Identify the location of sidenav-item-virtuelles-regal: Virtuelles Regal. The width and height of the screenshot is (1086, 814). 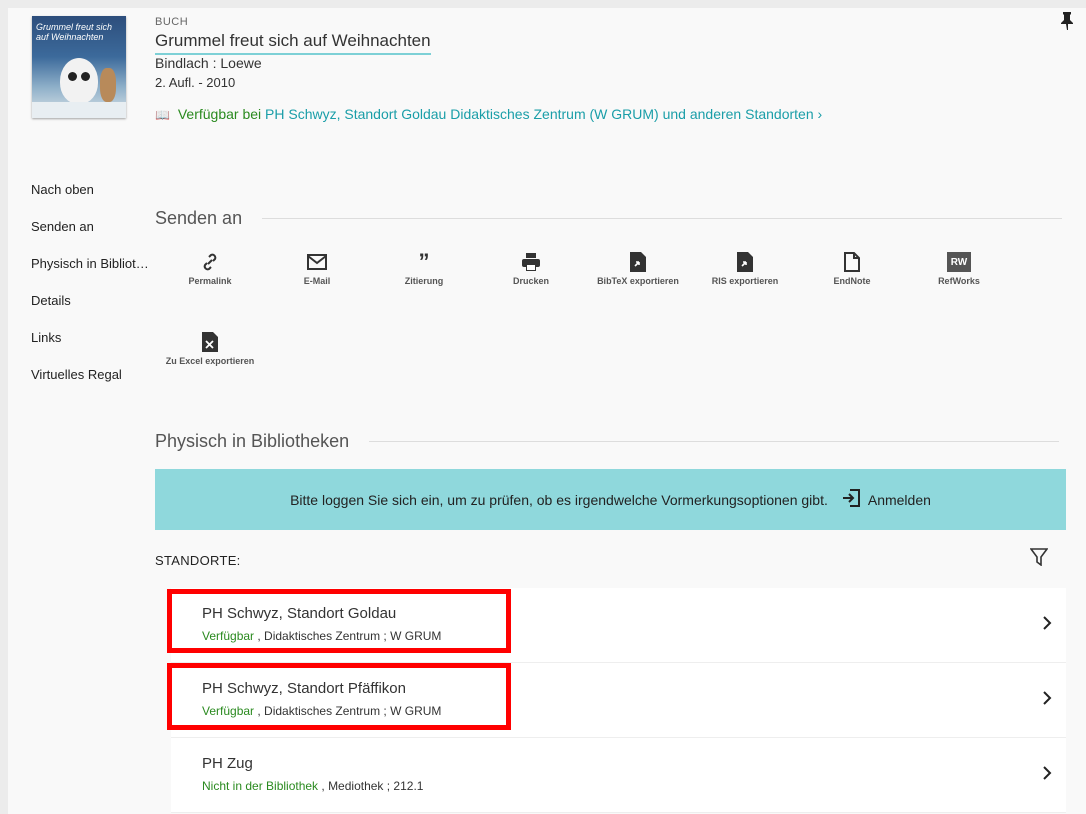
(91, 383).